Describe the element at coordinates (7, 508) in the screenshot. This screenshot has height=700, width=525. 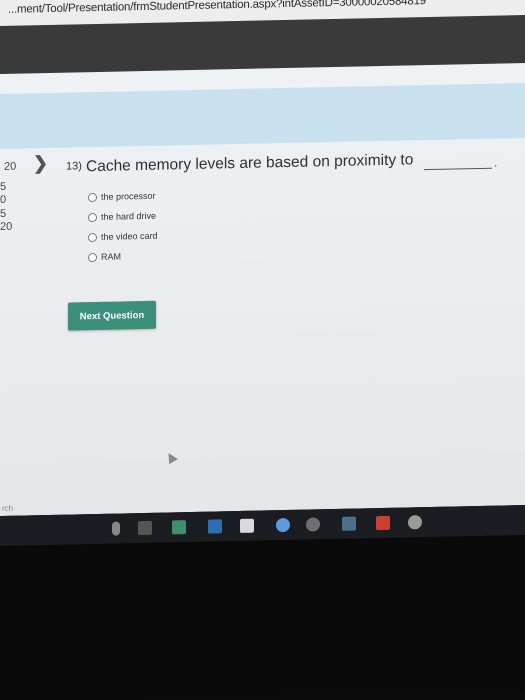
I see `search-label: rch` at that location.